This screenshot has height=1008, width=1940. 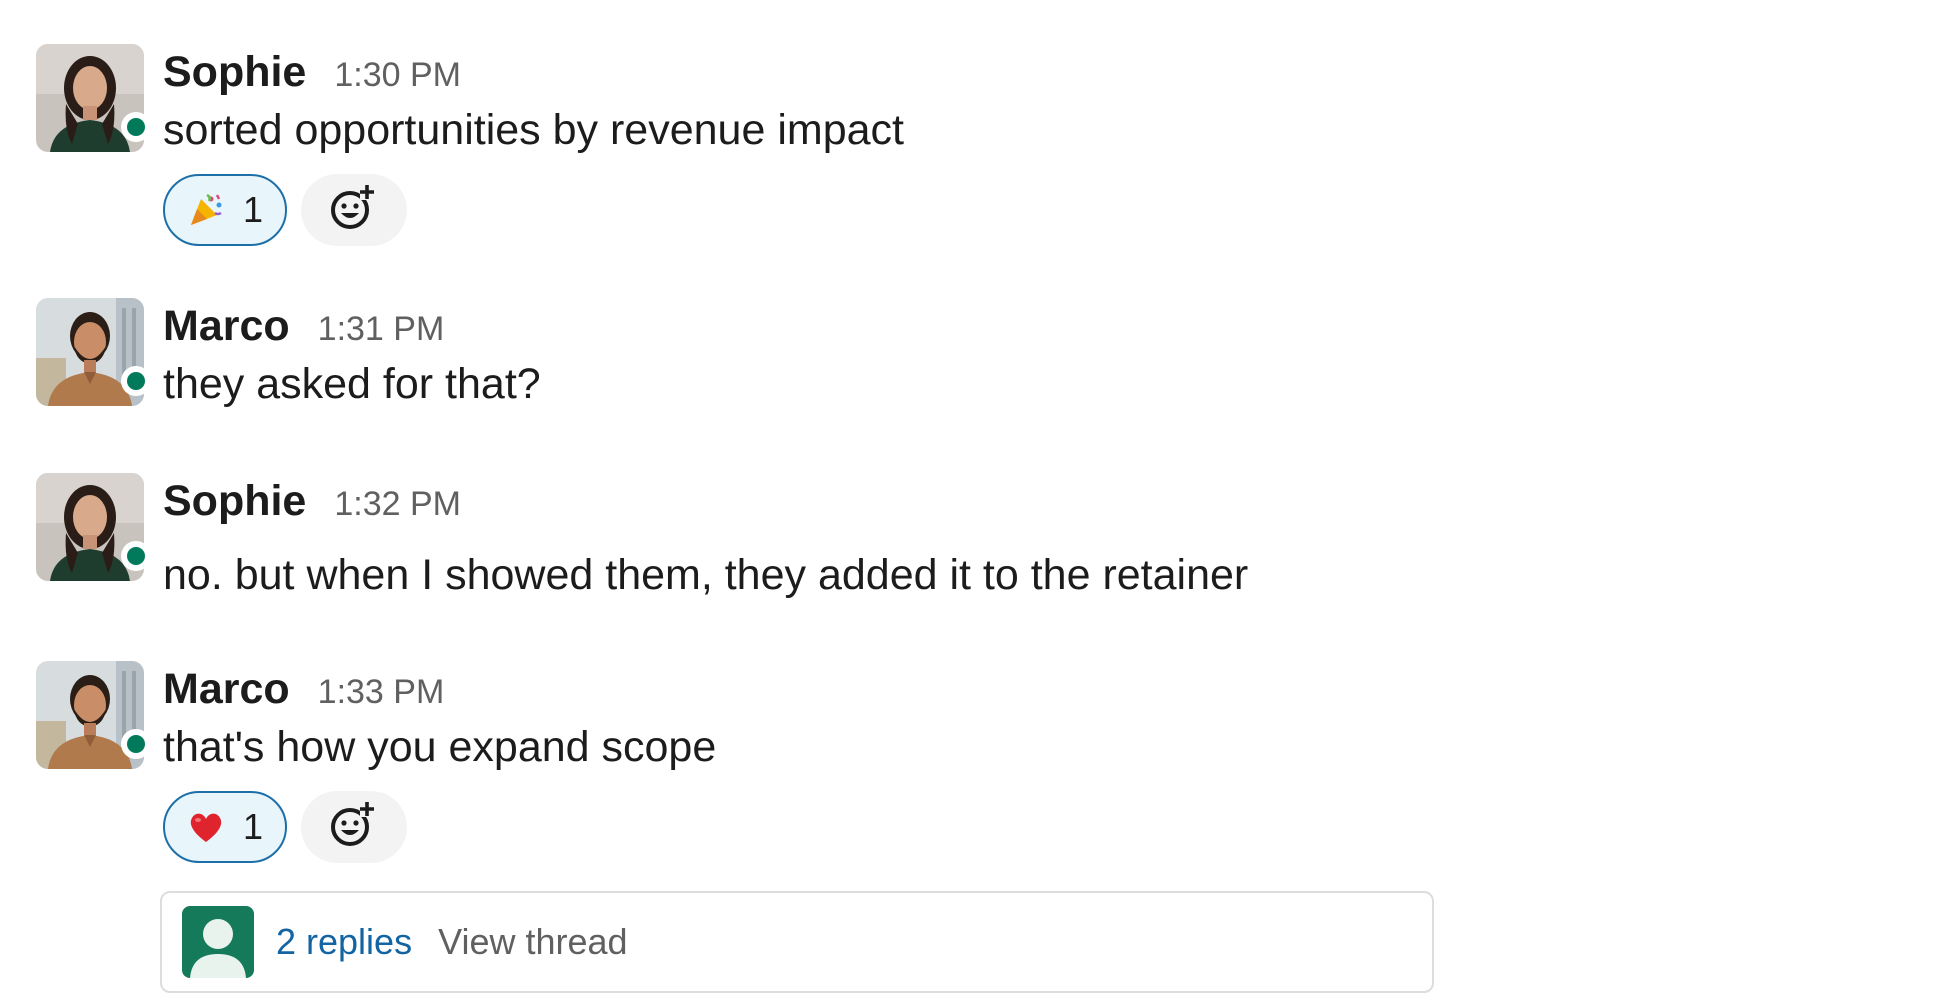 What do you see at coordinates (303, 689) in the screenshot?
I see `message-header: Marco 1:33 PM` at bounding box center [303, 689].